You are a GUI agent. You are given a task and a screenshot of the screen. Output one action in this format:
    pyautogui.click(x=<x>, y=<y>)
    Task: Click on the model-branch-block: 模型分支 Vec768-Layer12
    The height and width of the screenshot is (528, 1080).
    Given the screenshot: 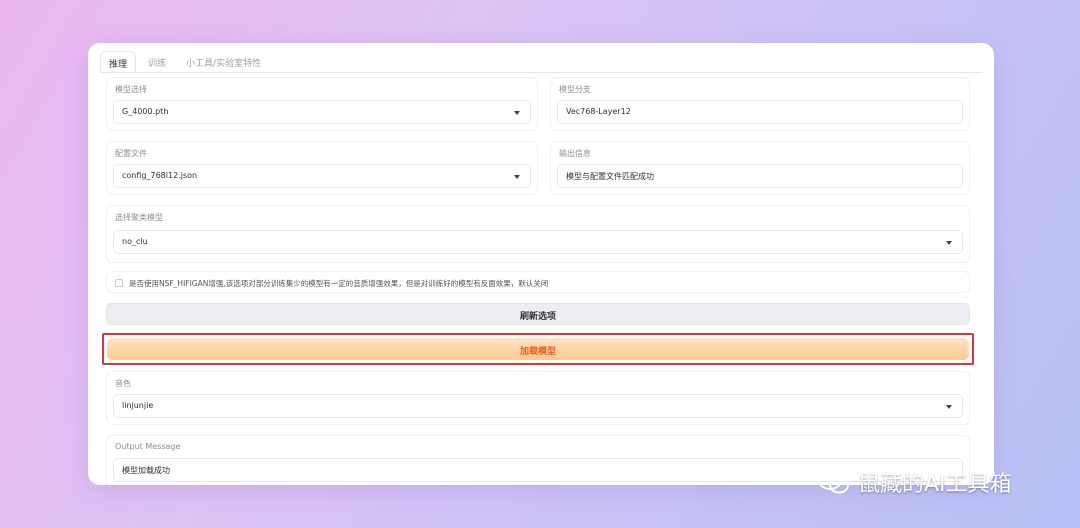 What is the action you would take?
    pyautogui.click(x=760, y=104)
    